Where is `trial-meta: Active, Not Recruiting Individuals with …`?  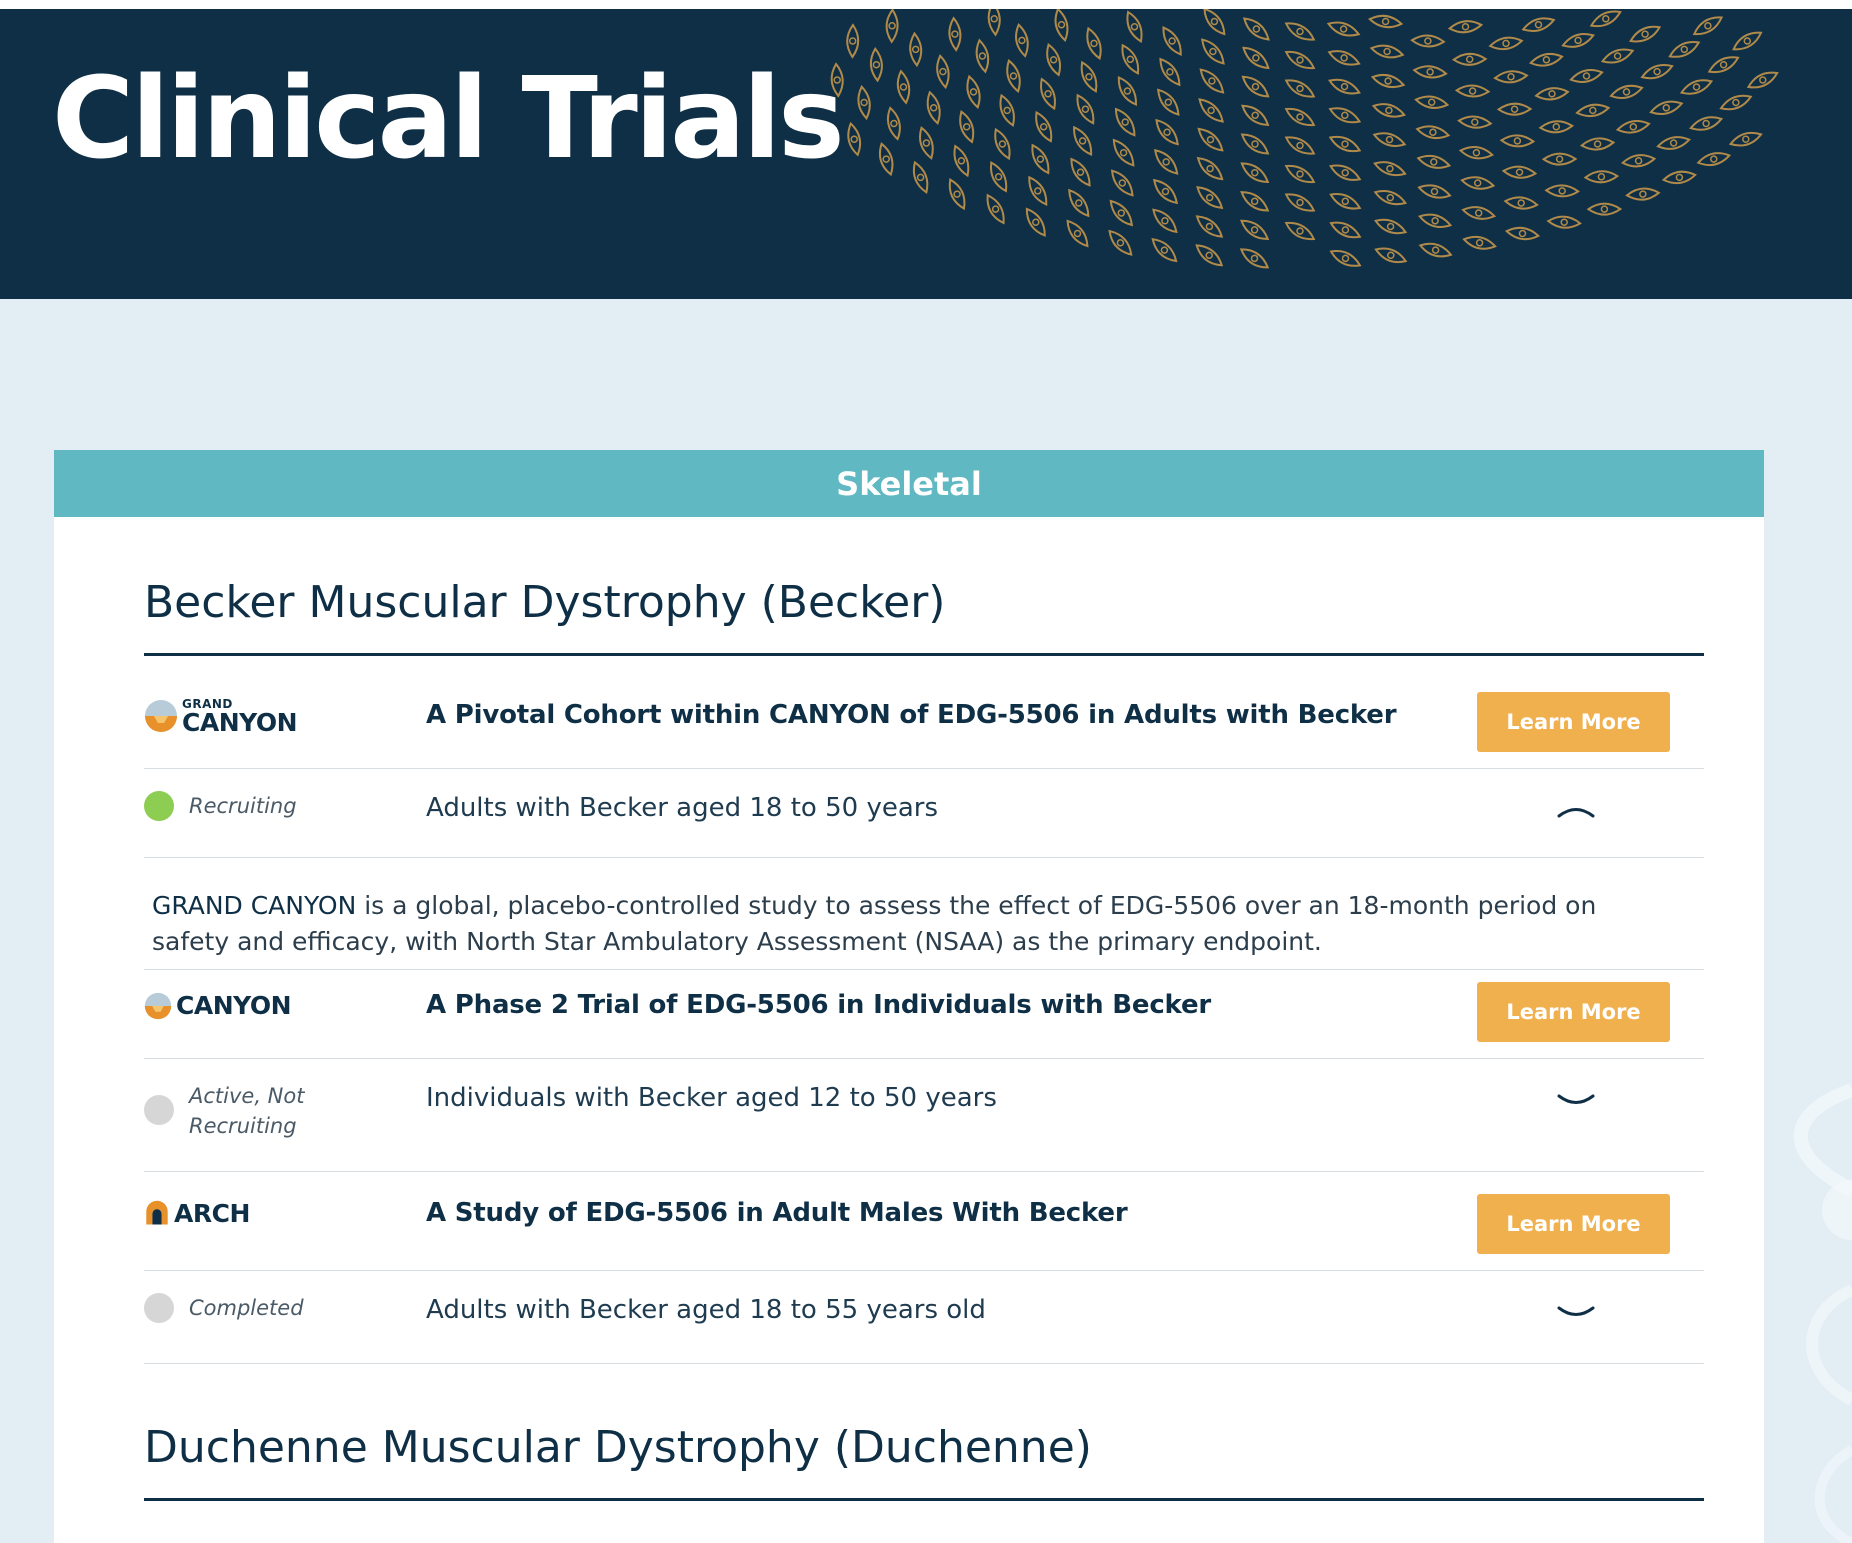 trial-meta: Active, Not Recruiting Individuals with … is located at coordinates (924, 1115).